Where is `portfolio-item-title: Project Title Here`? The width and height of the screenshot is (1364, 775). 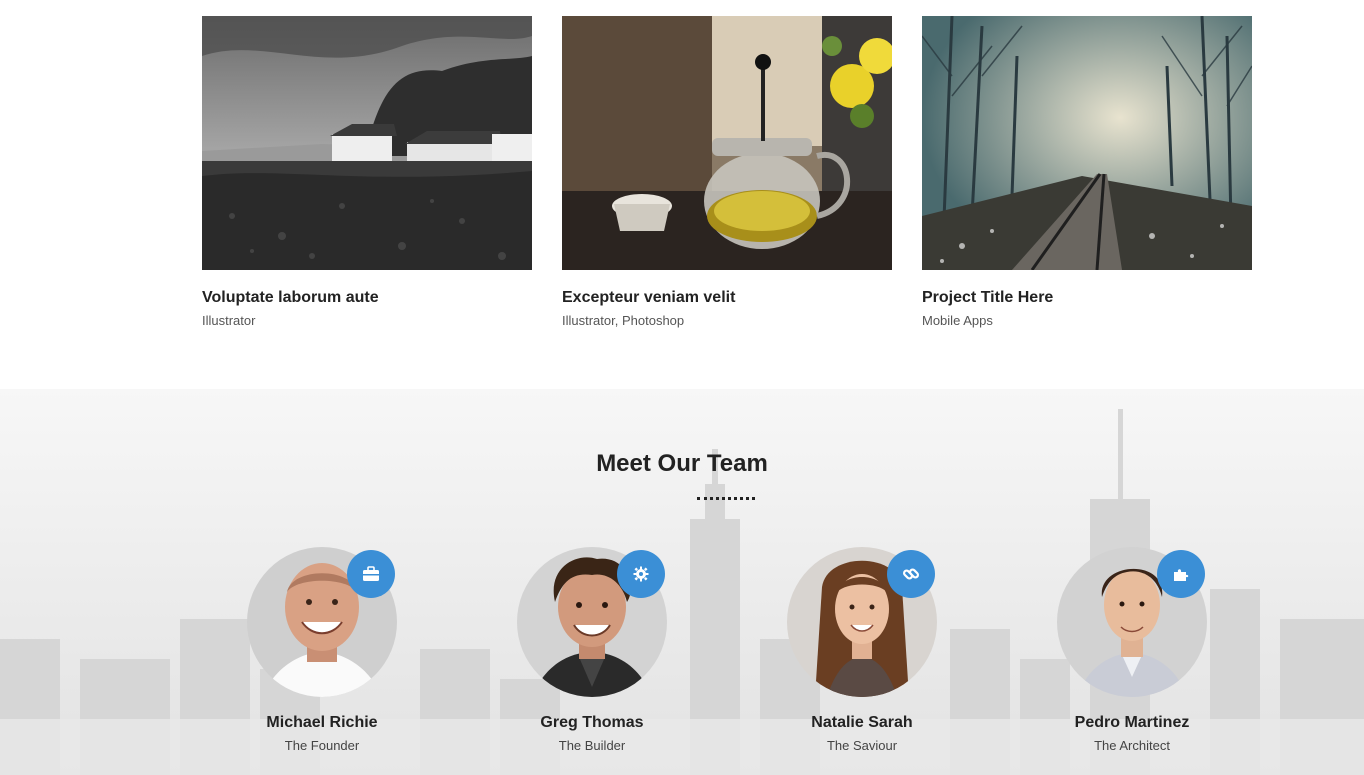
portfolio-item-title: Project Title Here is located at coordinates (1087, 298).